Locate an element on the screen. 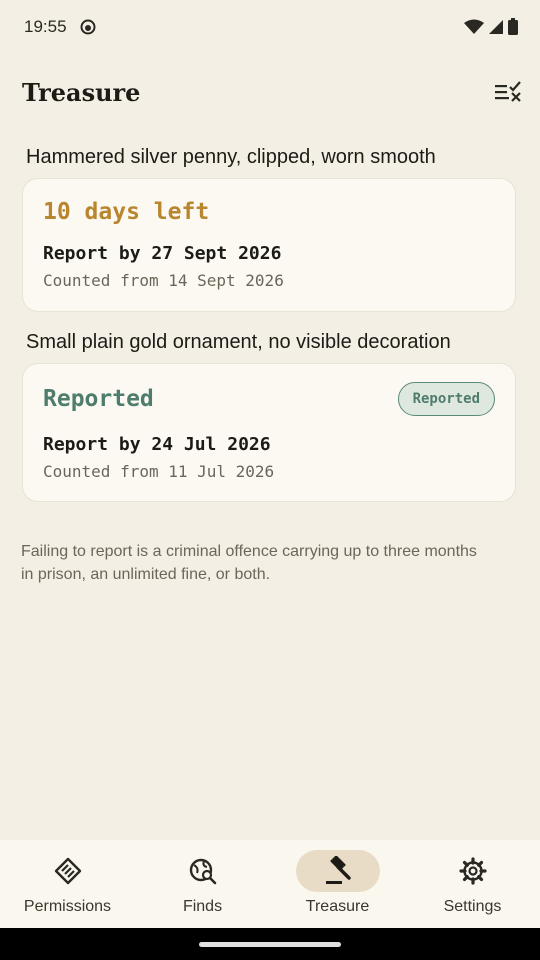  nav-item-settings: Settings is located at coordinates (472, 884).